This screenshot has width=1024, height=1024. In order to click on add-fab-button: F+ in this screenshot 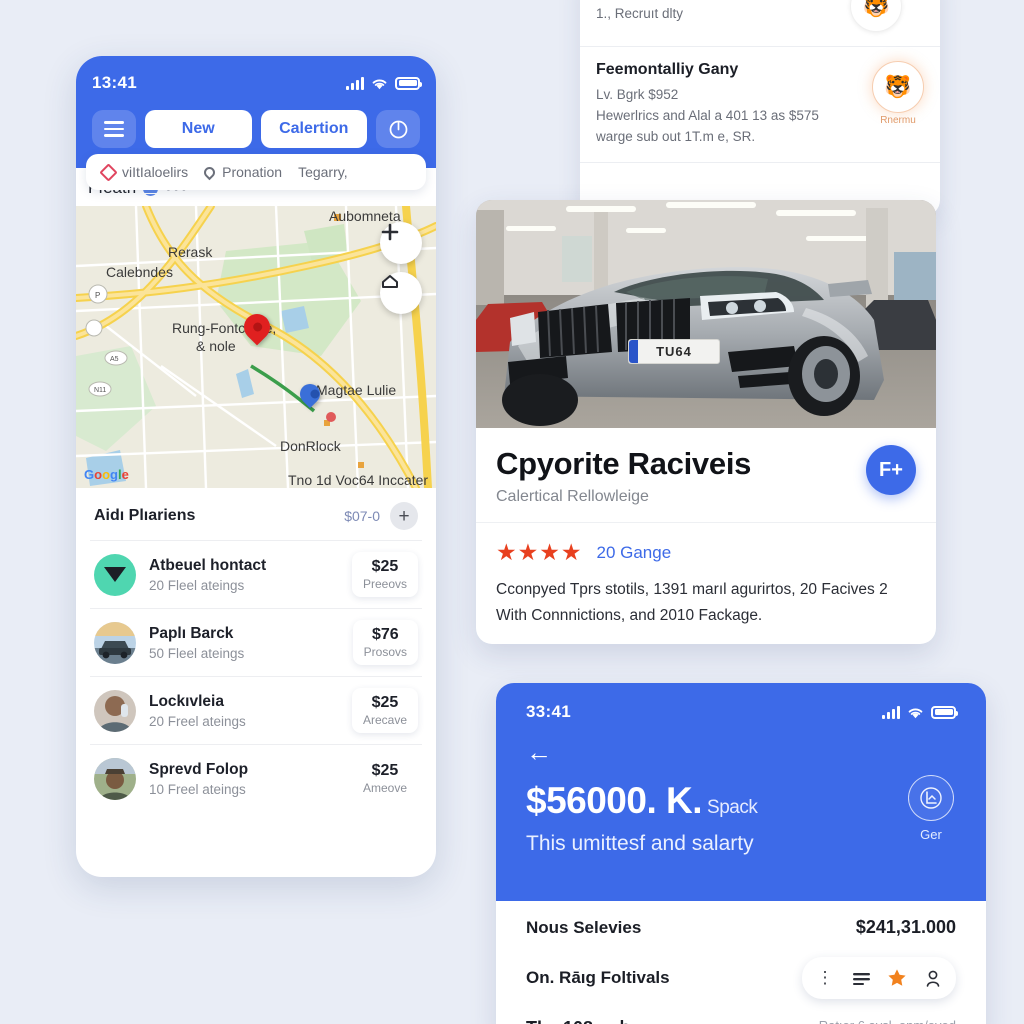, I will do `click(891, 470)`.